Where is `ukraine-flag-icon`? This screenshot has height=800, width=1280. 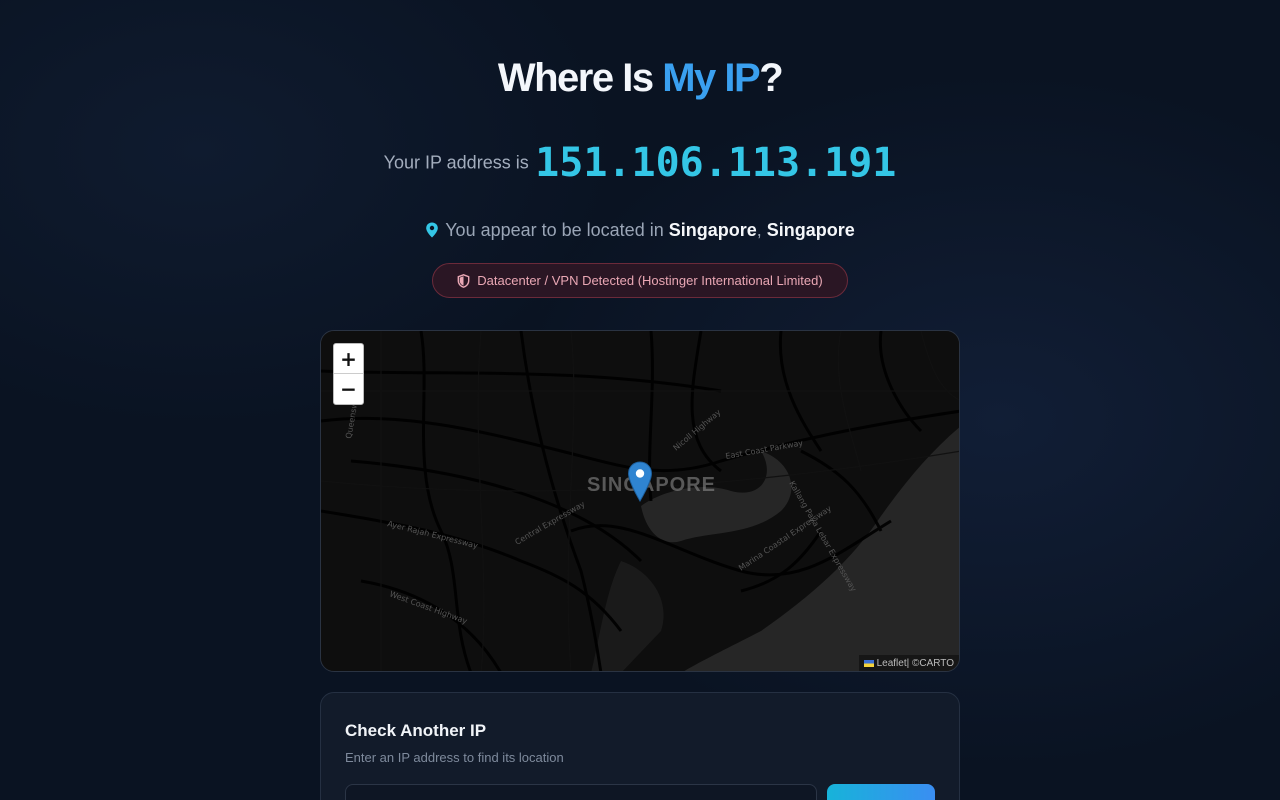
ukraine-flag-icon is located at coordinates (868, 663).